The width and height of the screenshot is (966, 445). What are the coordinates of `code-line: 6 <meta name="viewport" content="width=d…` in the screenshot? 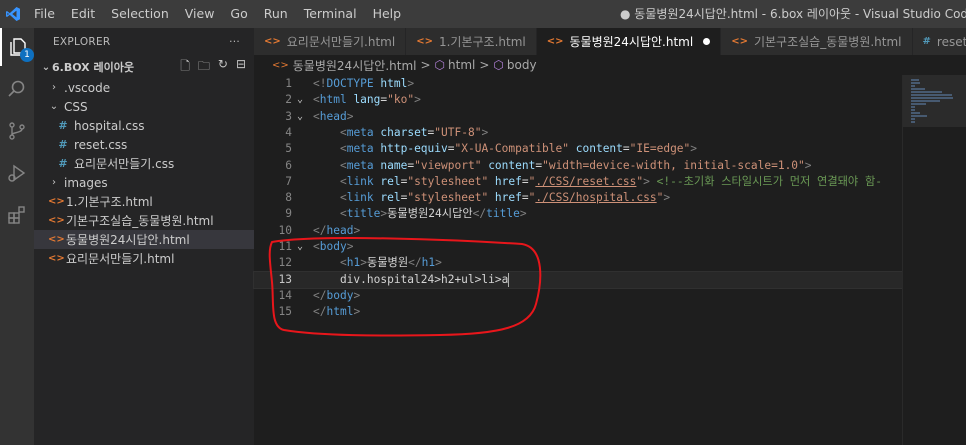 It's located at (578, 166).